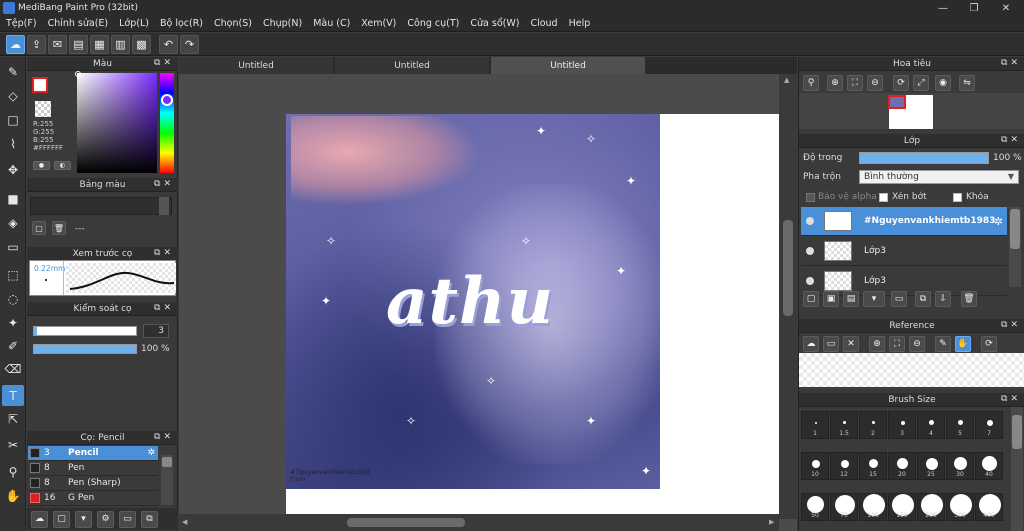 The height and width of the screenshot is (531, 1024). What do you see at coordinates (13, 95) in the screenshot?
I see `eraser-tool-icon: ◇` at bounding box center [13, 95].